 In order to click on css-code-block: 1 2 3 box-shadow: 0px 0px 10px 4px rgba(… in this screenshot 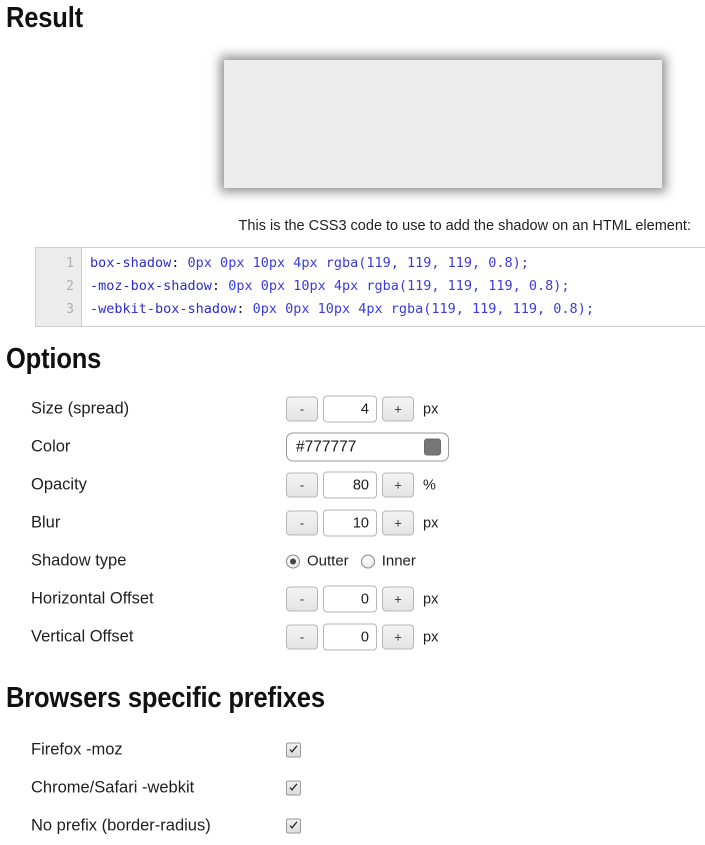, I will do `click(370, 287)`.